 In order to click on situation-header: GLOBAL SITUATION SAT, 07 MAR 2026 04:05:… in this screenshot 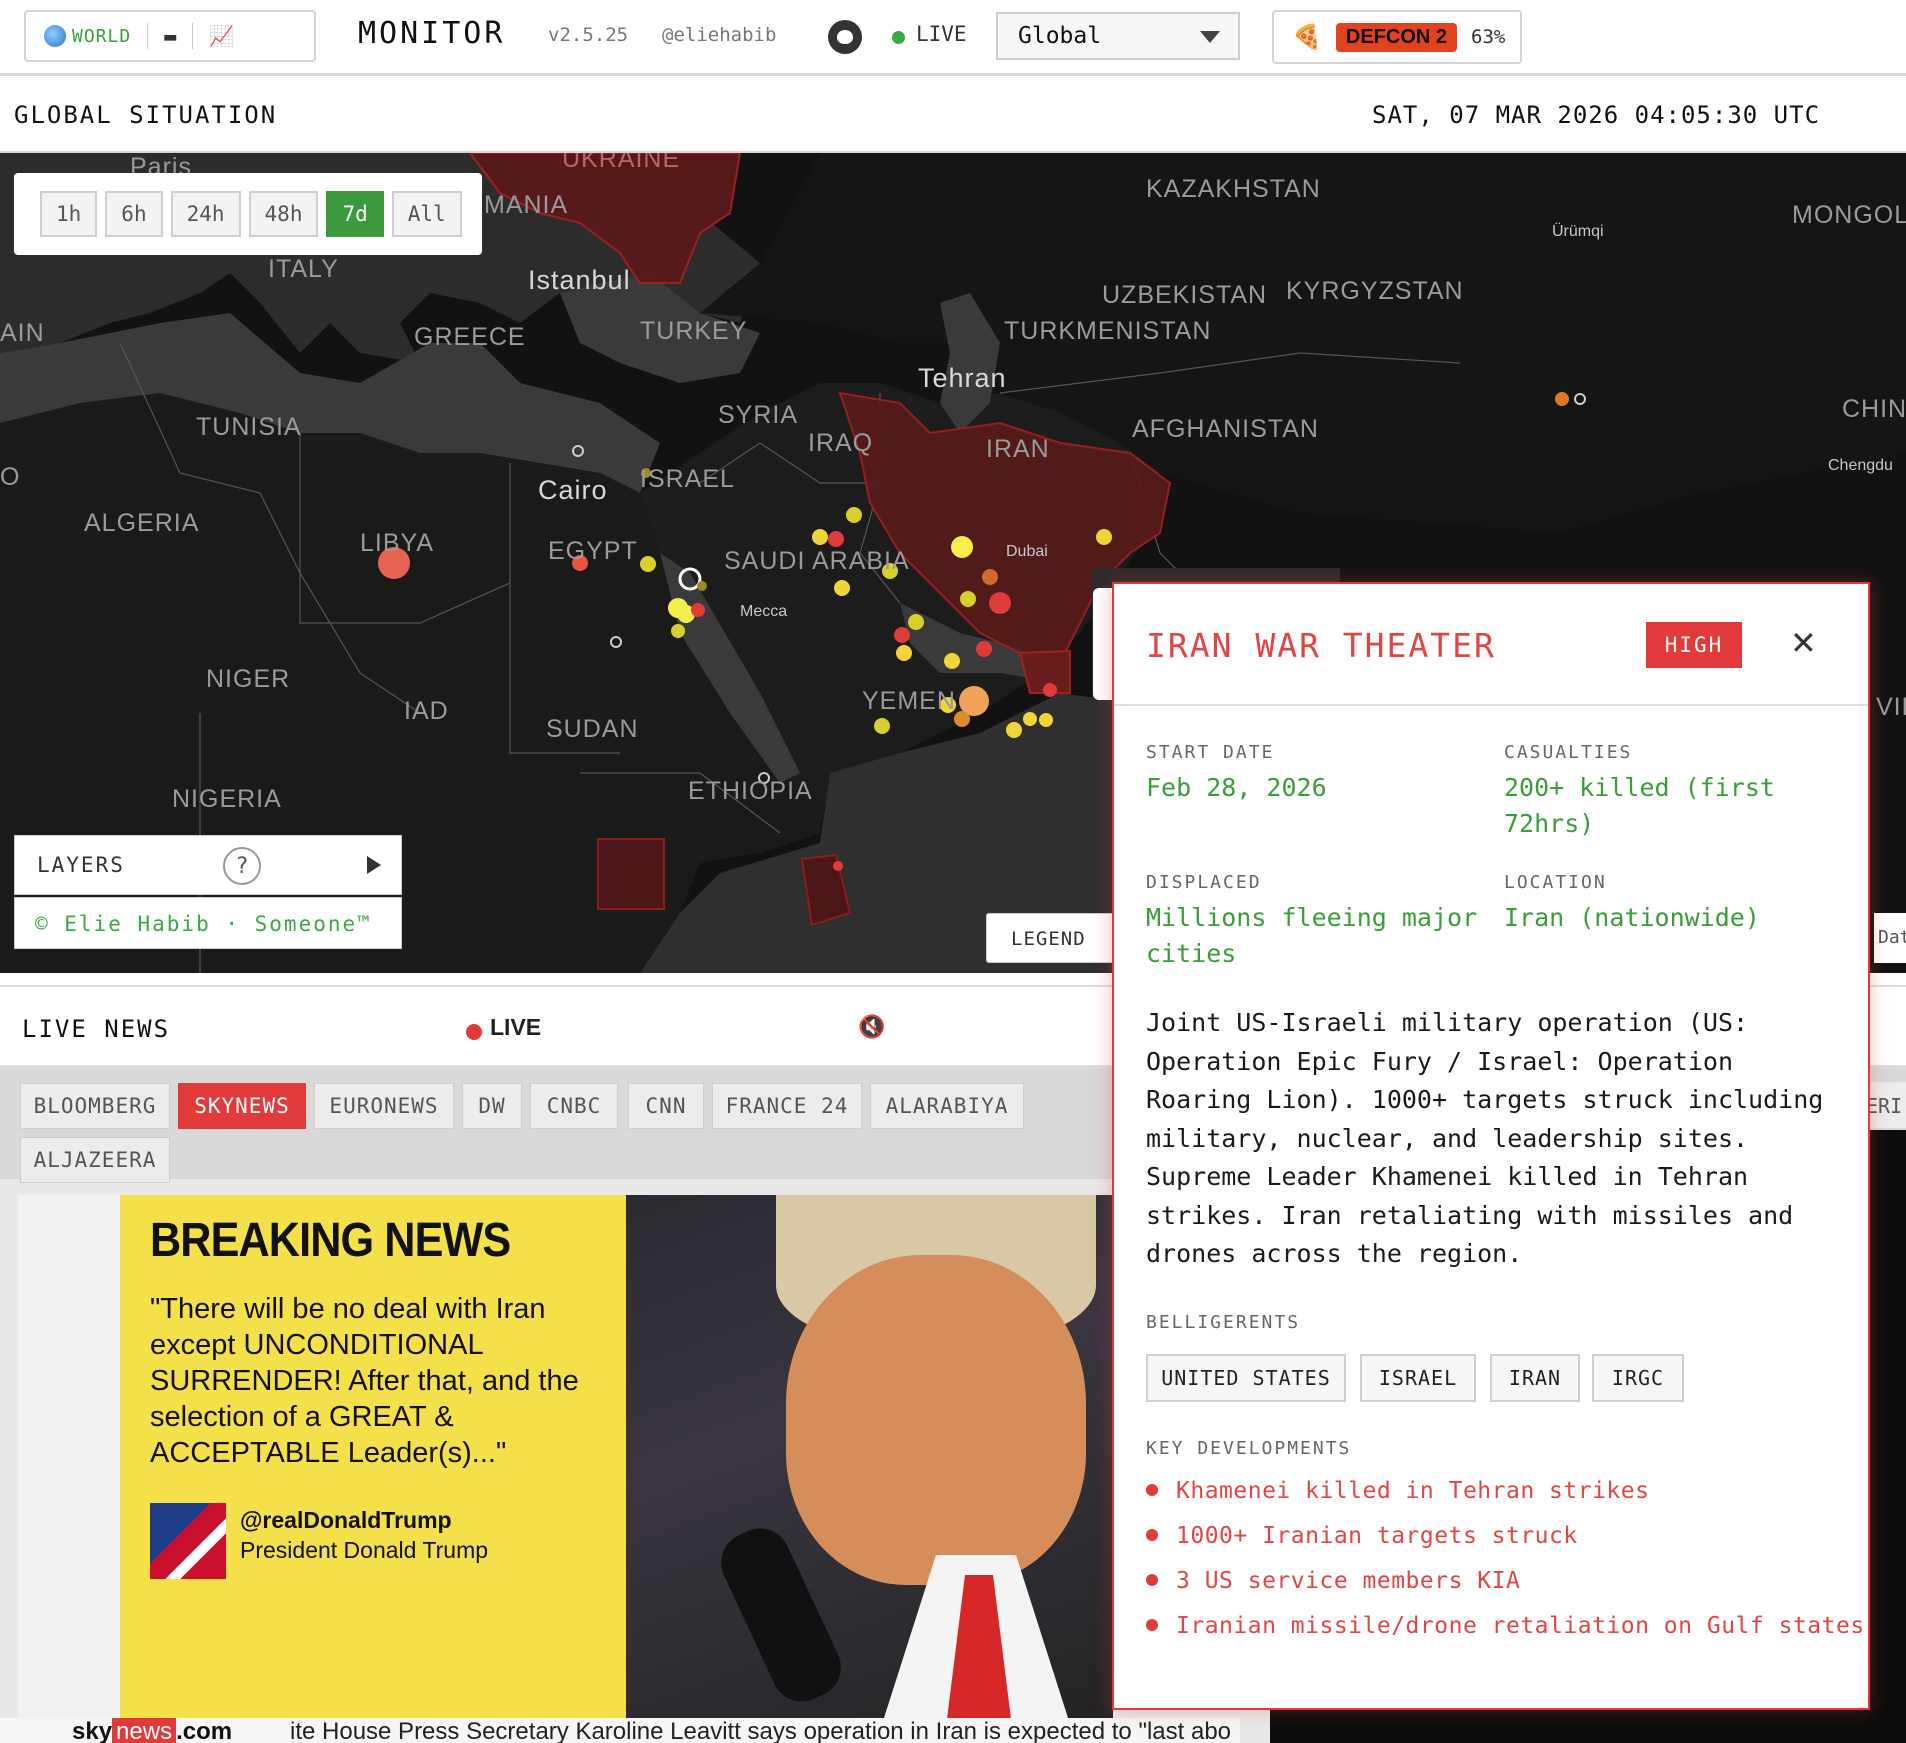, I will do `click(953, 116)`.